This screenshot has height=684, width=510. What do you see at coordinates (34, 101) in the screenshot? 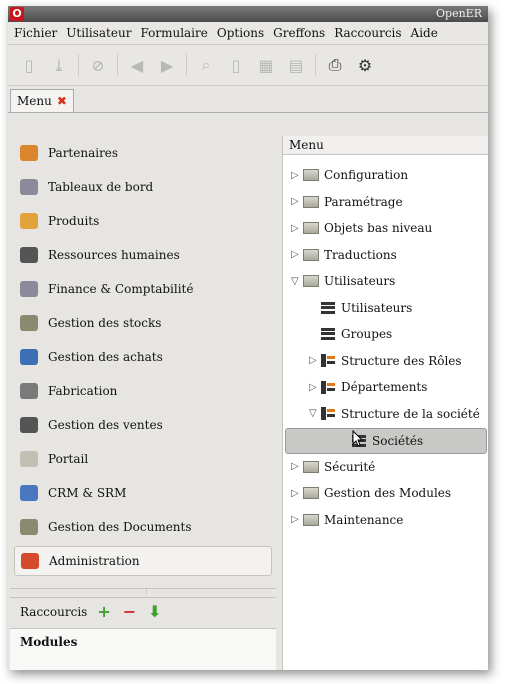
I see `tab-menu-label: Menu` at bounding box center [34, 101].